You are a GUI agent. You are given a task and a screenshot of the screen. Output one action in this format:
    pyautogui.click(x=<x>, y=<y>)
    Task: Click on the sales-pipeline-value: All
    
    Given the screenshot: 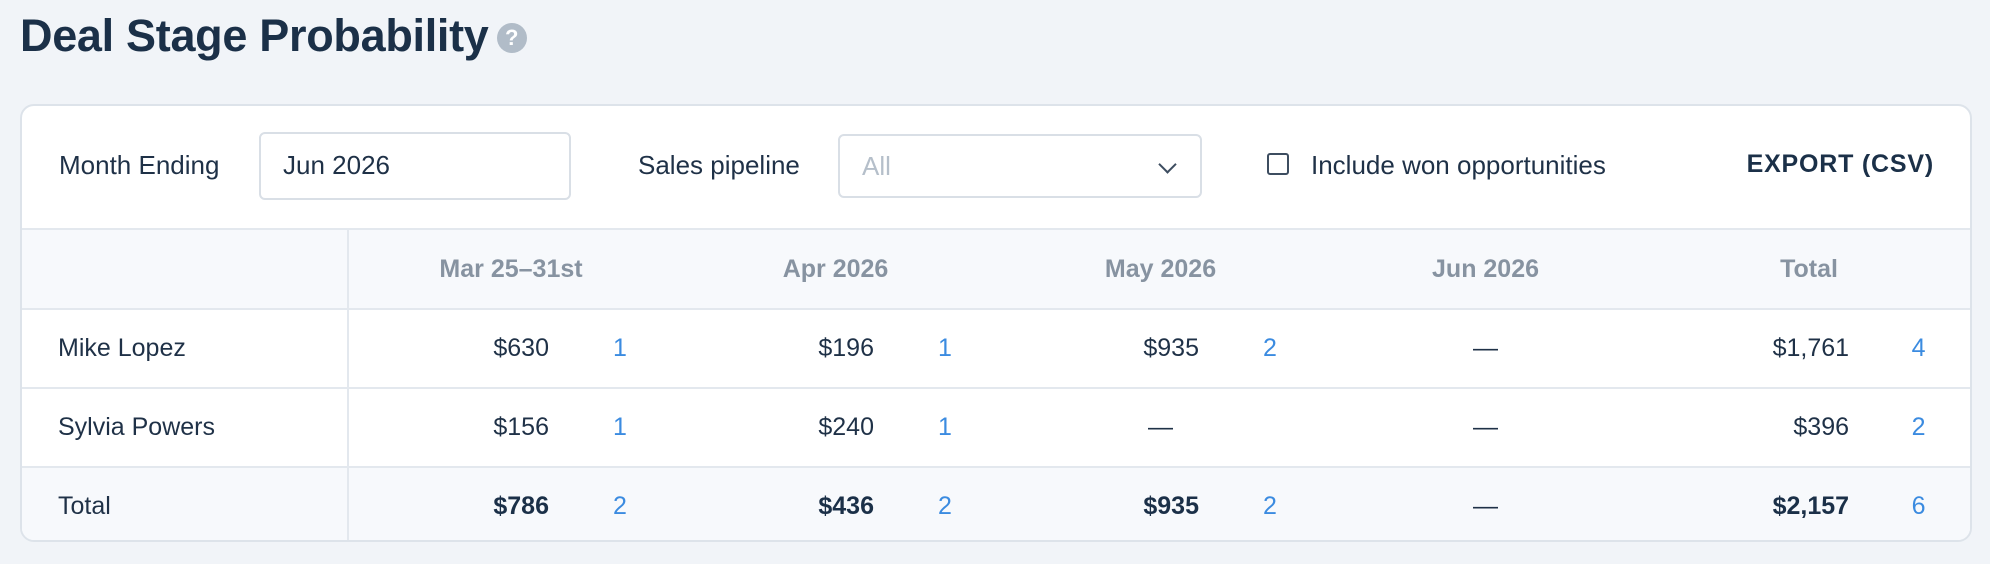 What is the action you would take?
    pyautogui.click(x=876, y=166)
    